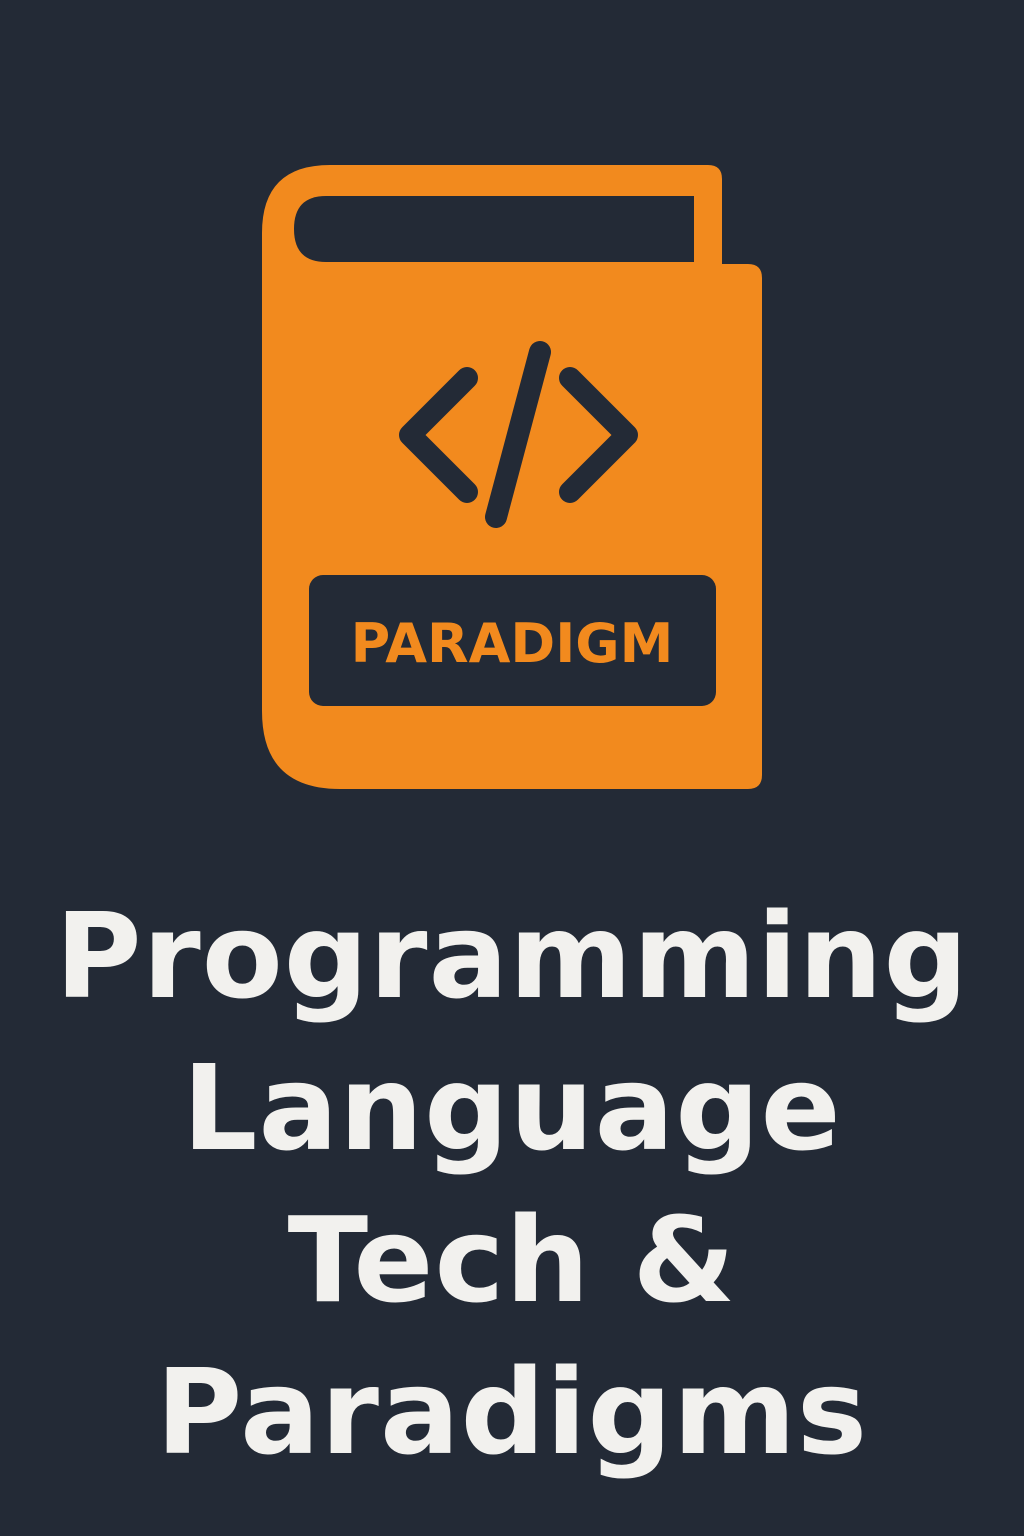 The image size is (1024, 1536). Describe the element at coordinates (512, 1108) in the screenshot. I see `title-line-2: Language` at that location.